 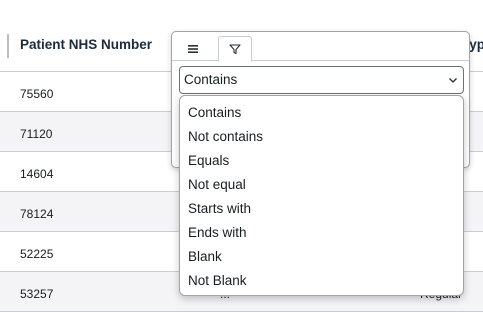 I want to click on column-resize-handle, so click(x=8, y=46).